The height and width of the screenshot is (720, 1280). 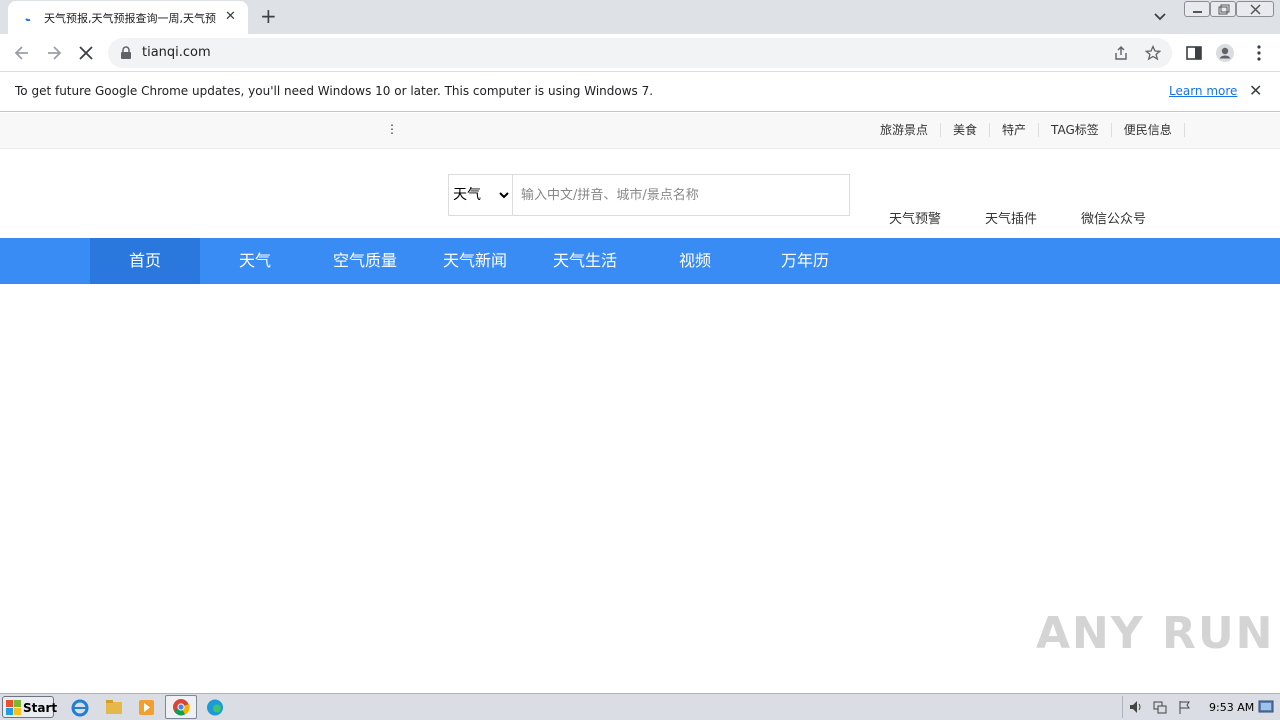 I want to click on start-label: Start, so click(x=40, y=708).